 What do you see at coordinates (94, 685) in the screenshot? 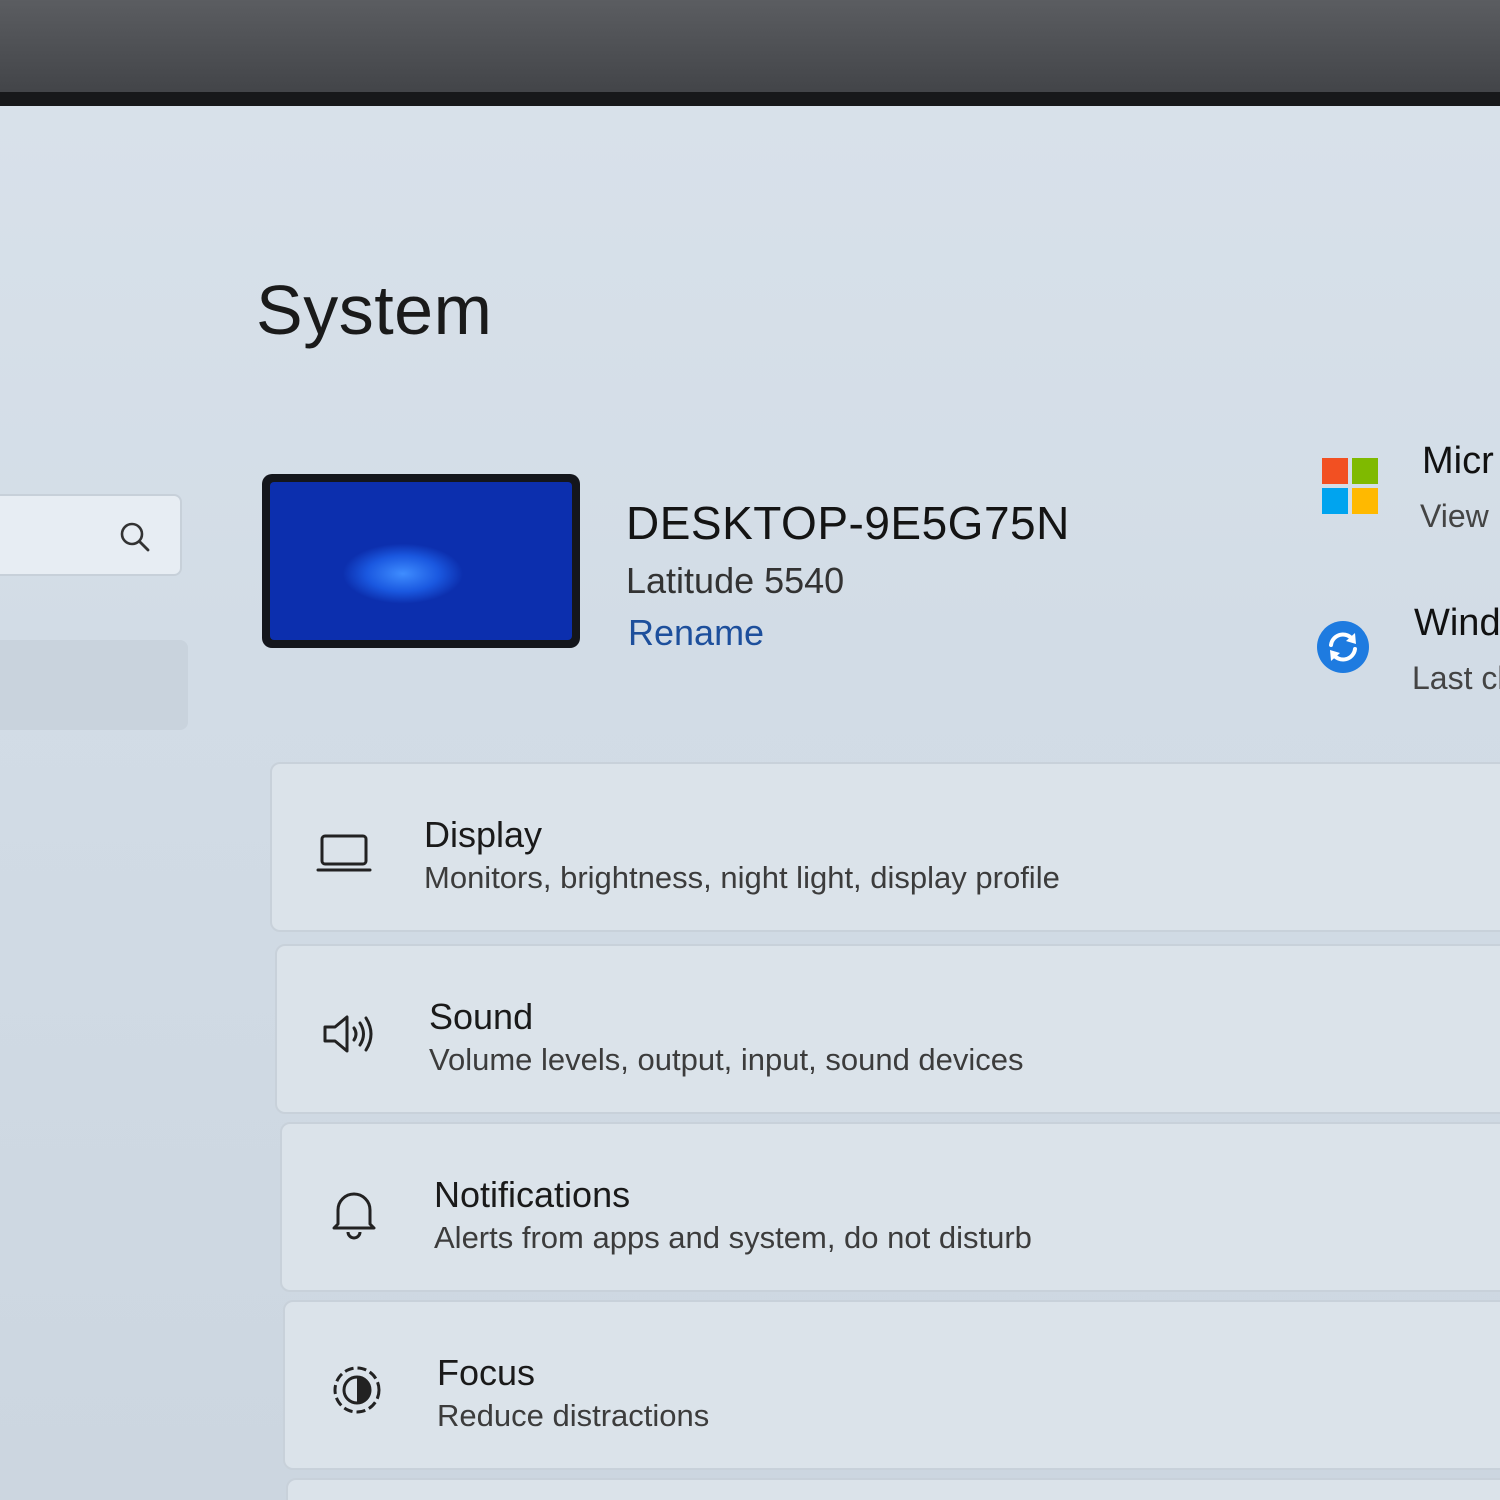
I see `sidebar-item-system` at bounding box center [94, 685].